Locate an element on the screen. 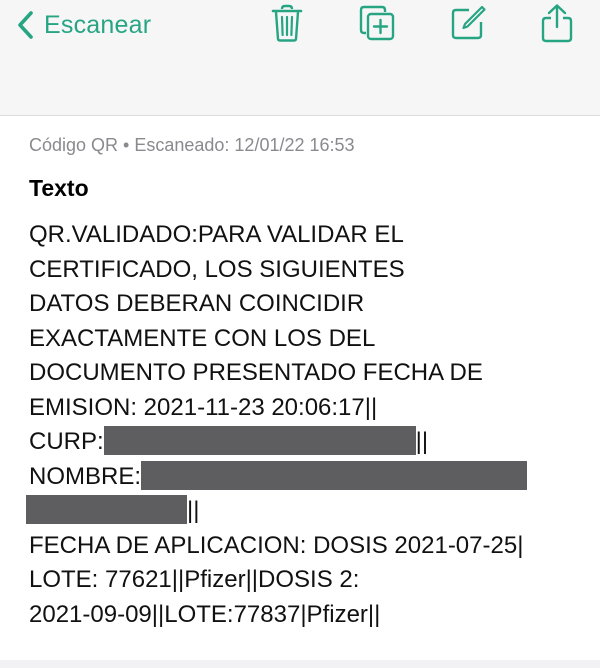 This screenshot has height=668, width=600. text-line: QR.VALIDADO:PARA VALIDAR EL is located at coordinates (216, 234).